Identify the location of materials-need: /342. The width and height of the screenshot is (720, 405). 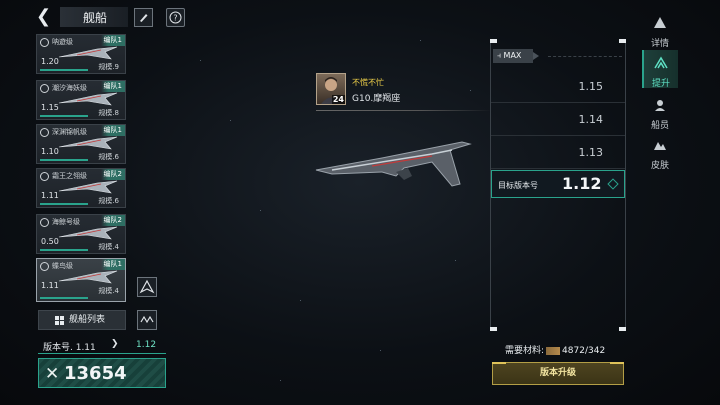
(595, 351).